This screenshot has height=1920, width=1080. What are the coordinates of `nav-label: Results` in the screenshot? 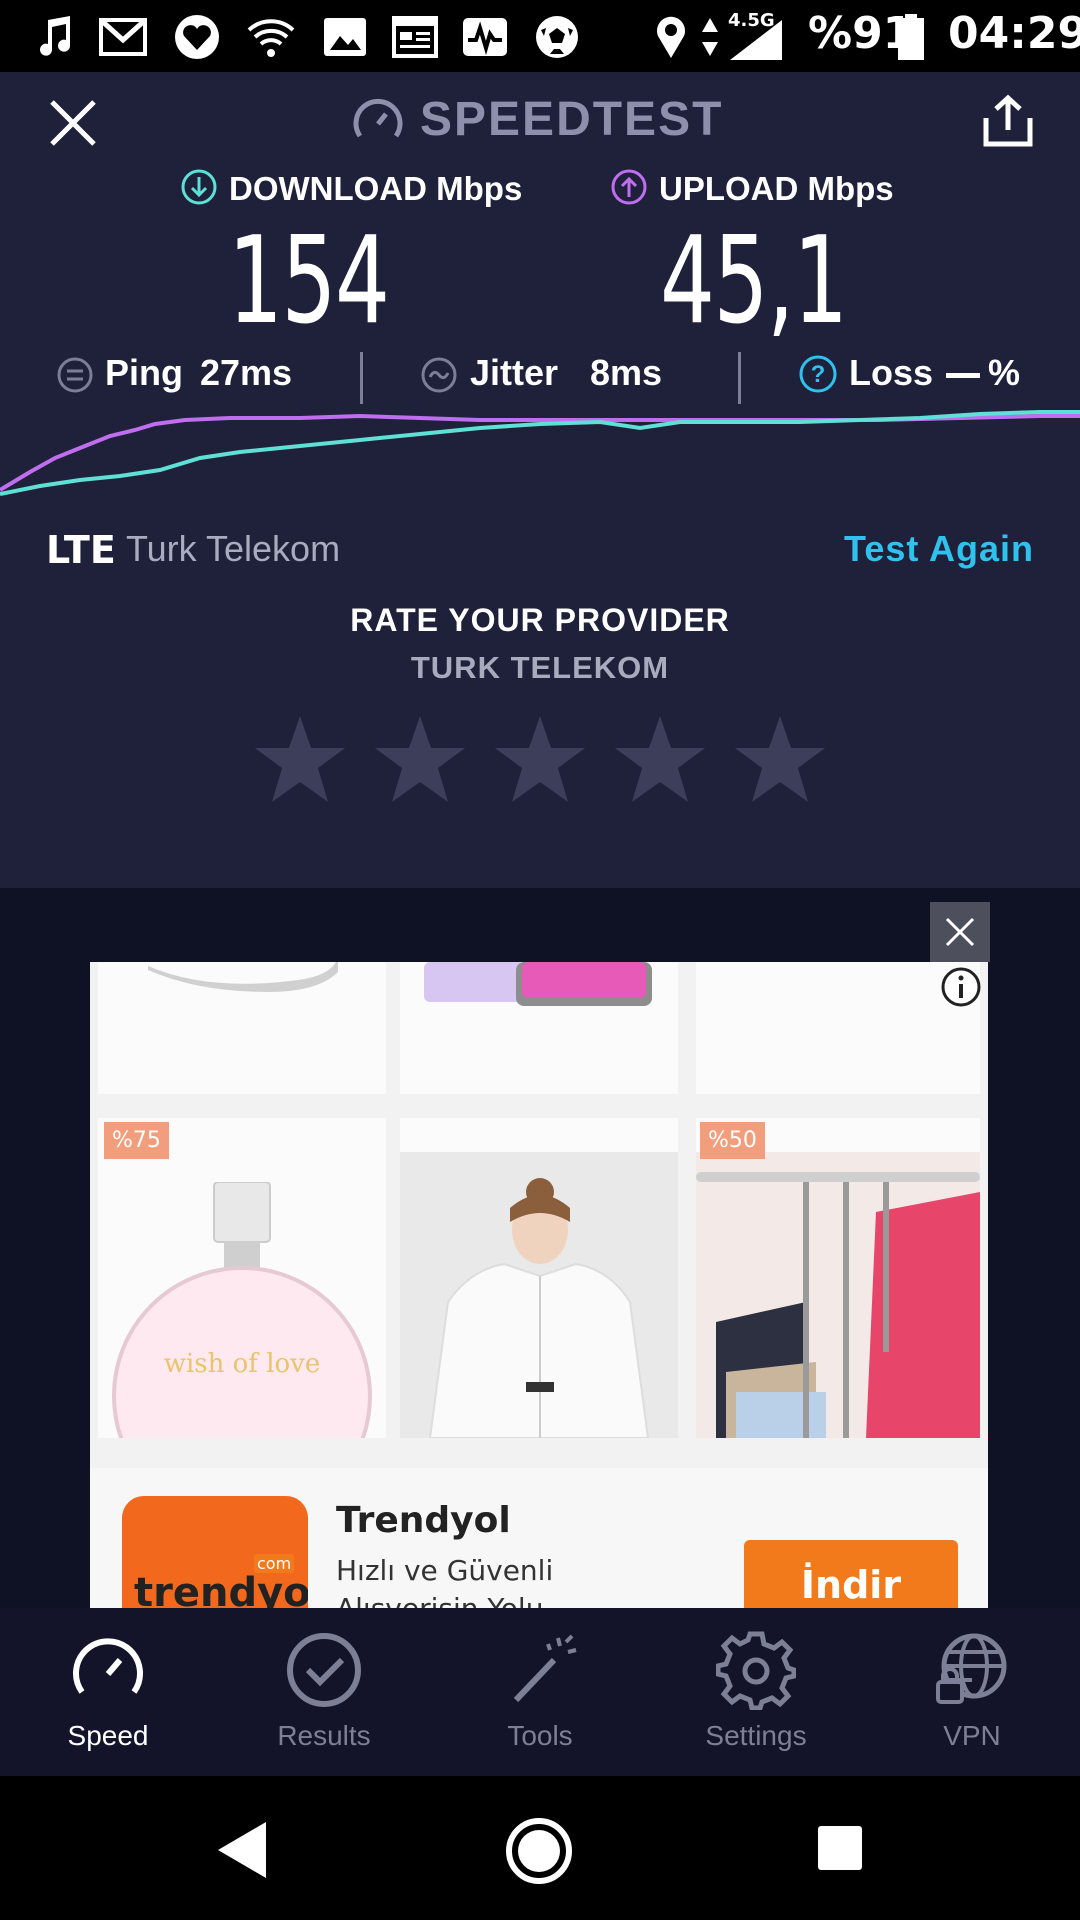 It's located at (324, 1735).